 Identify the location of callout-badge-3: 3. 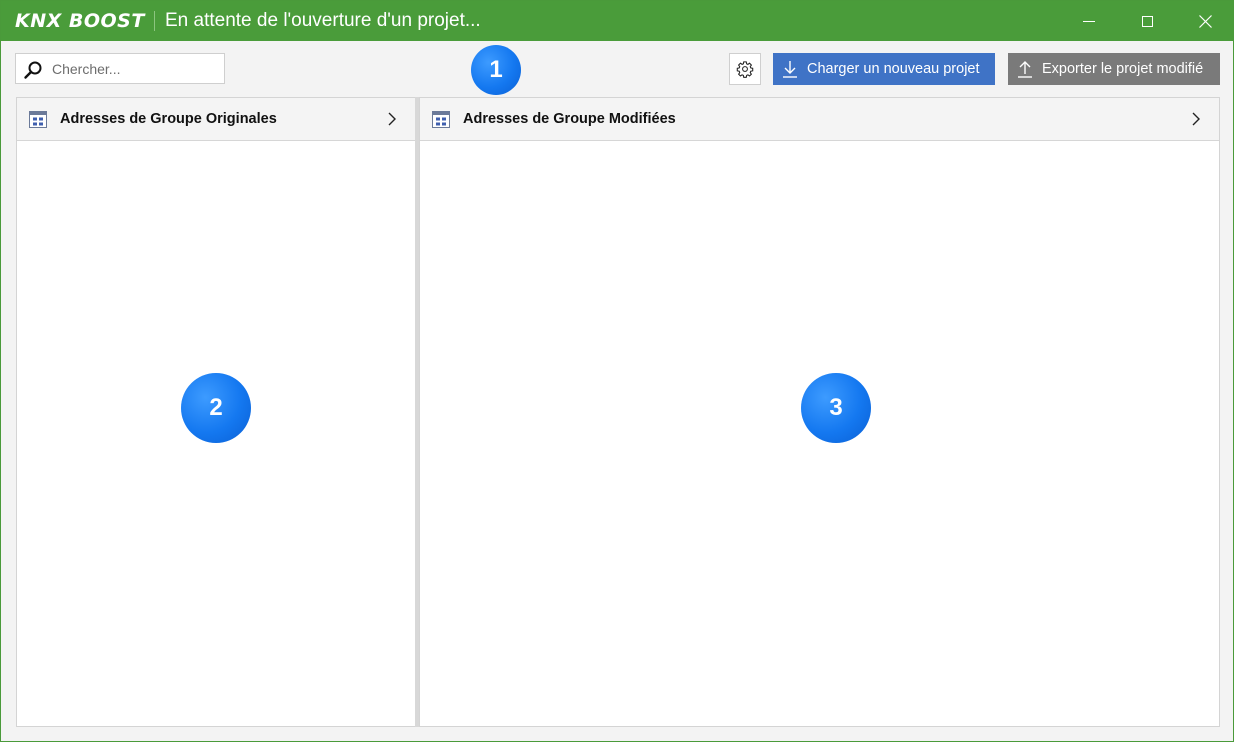
(836, 408).